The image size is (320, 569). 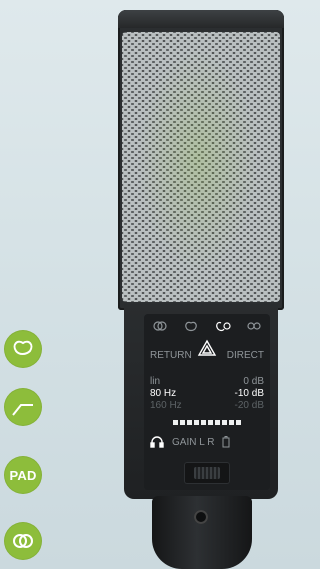 I want to click on microphone-stem, so click(x=202, y=532).